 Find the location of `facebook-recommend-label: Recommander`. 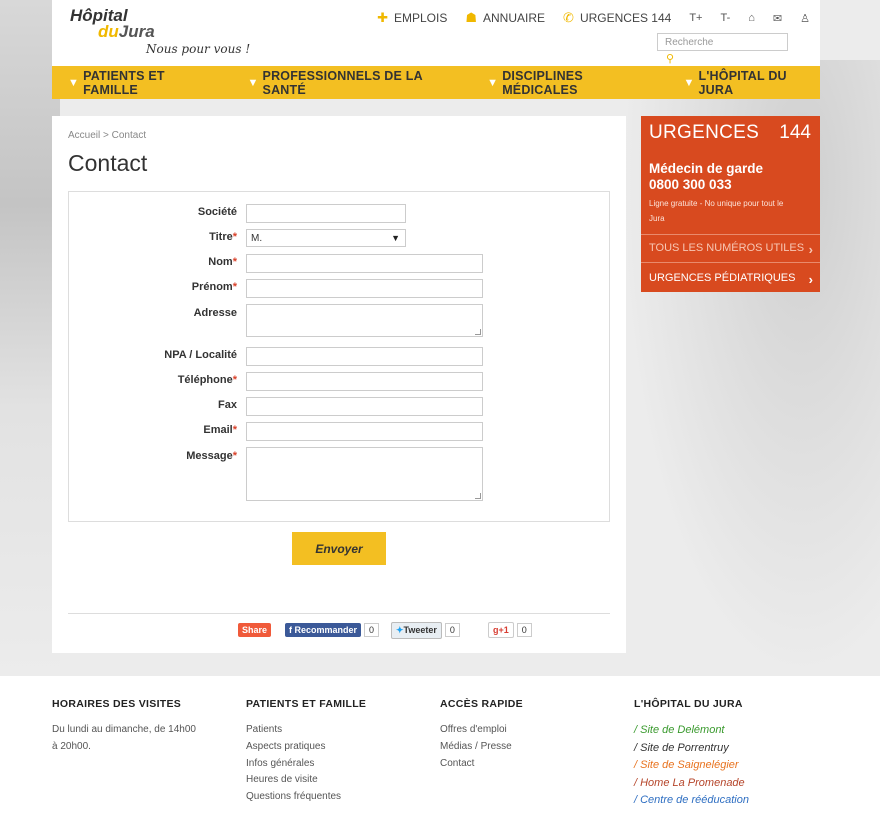

facebook-recommend-label: Recommander is located at coordinates (326, 630).